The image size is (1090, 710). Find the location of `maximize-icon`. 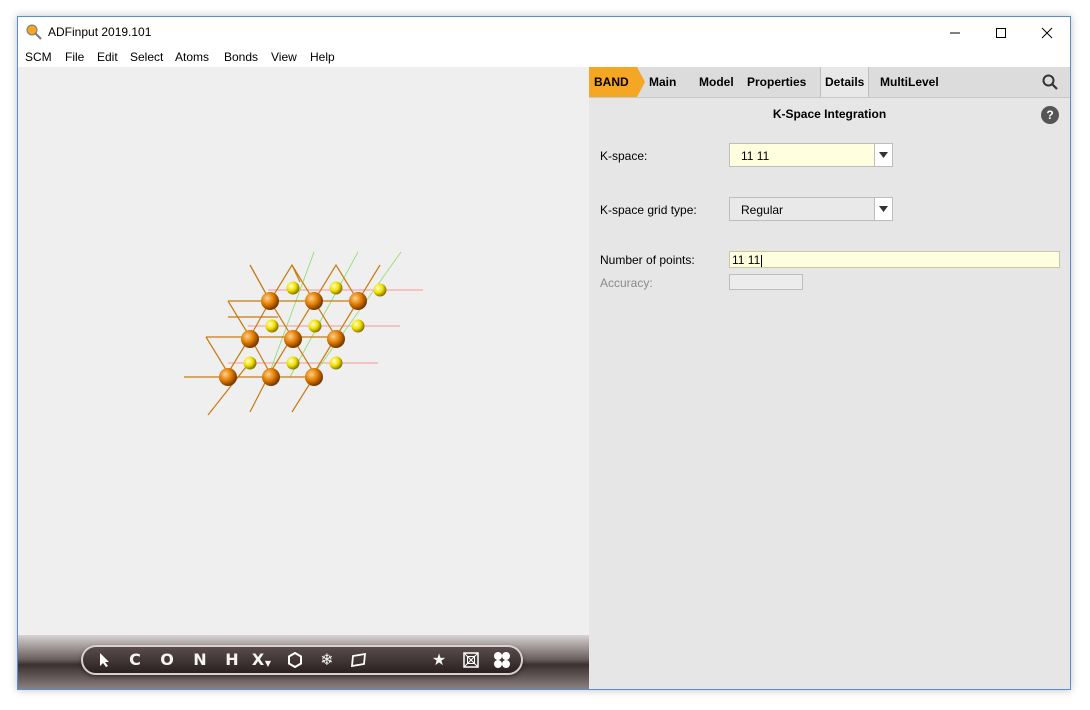

maximize-icon is located at coordinates (1001, 32).